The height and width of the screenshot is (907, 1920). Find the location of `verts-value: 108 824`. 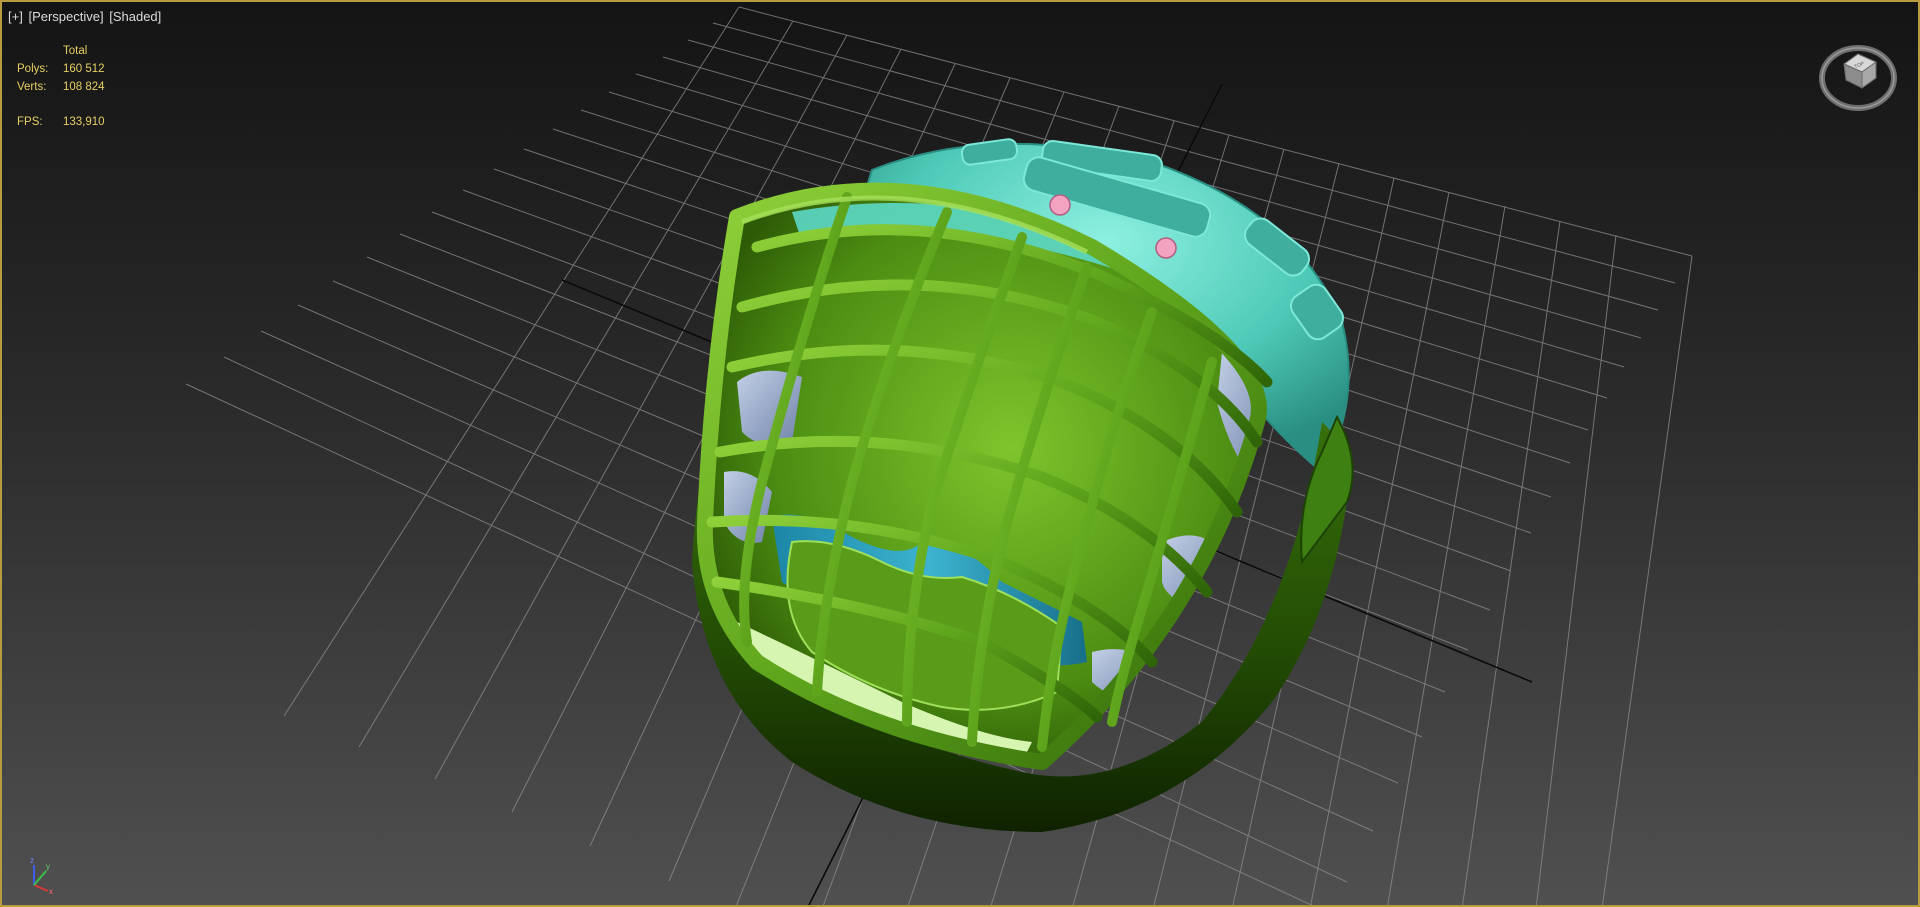

verts-value: 108 824 is located at coordinates (84, 87).